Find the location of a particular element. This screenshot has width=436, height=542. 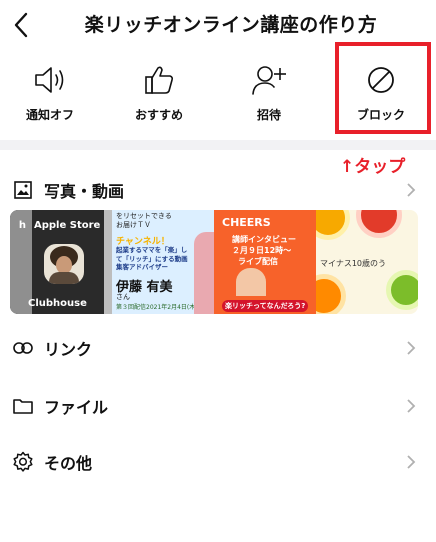

gear-icon is located at coordinates (23, 462).